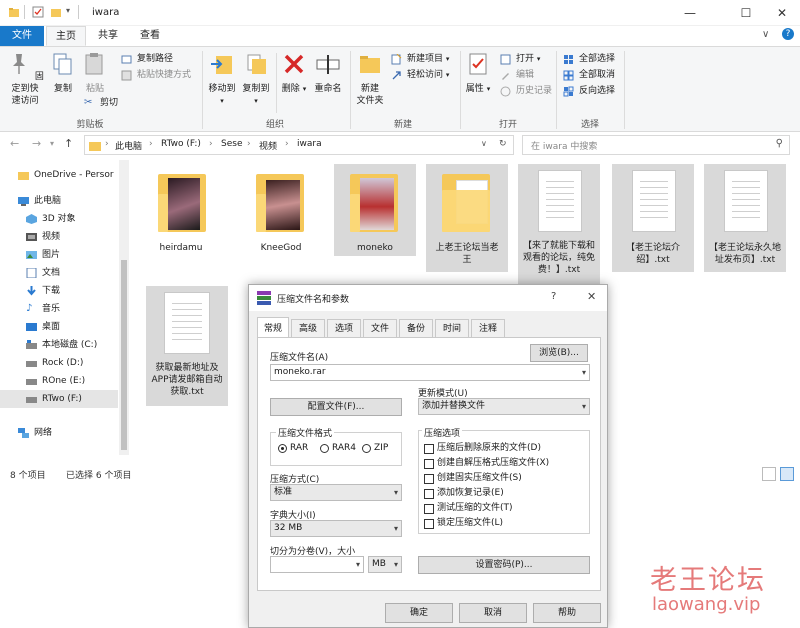 The image size is (800, 628). What do you see at coordinates (66, 175) in the screenshot?
I see `sidebar-item-onedrive: OneDrive - Persor` at bounding box center [66, 175].